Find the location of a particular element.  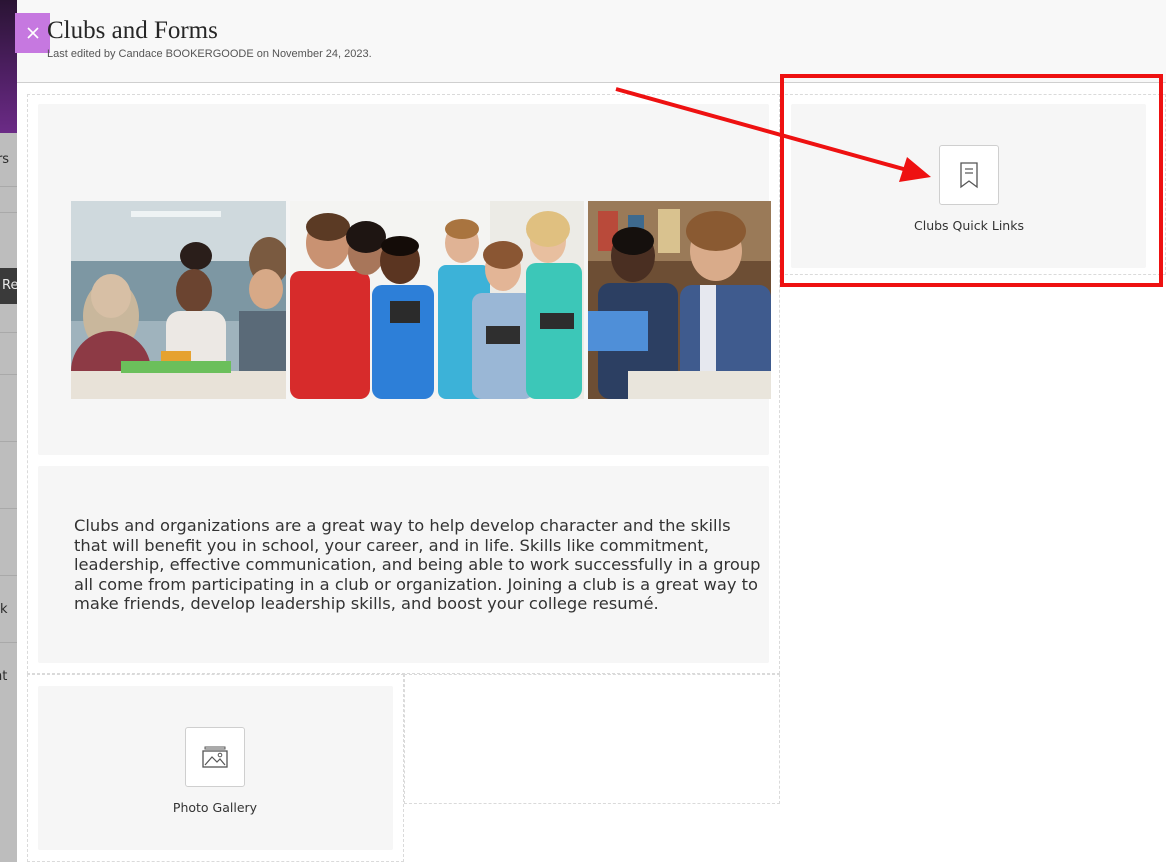

photo-gallery-label: Photo Gallery is located at coordinates (215, 807).